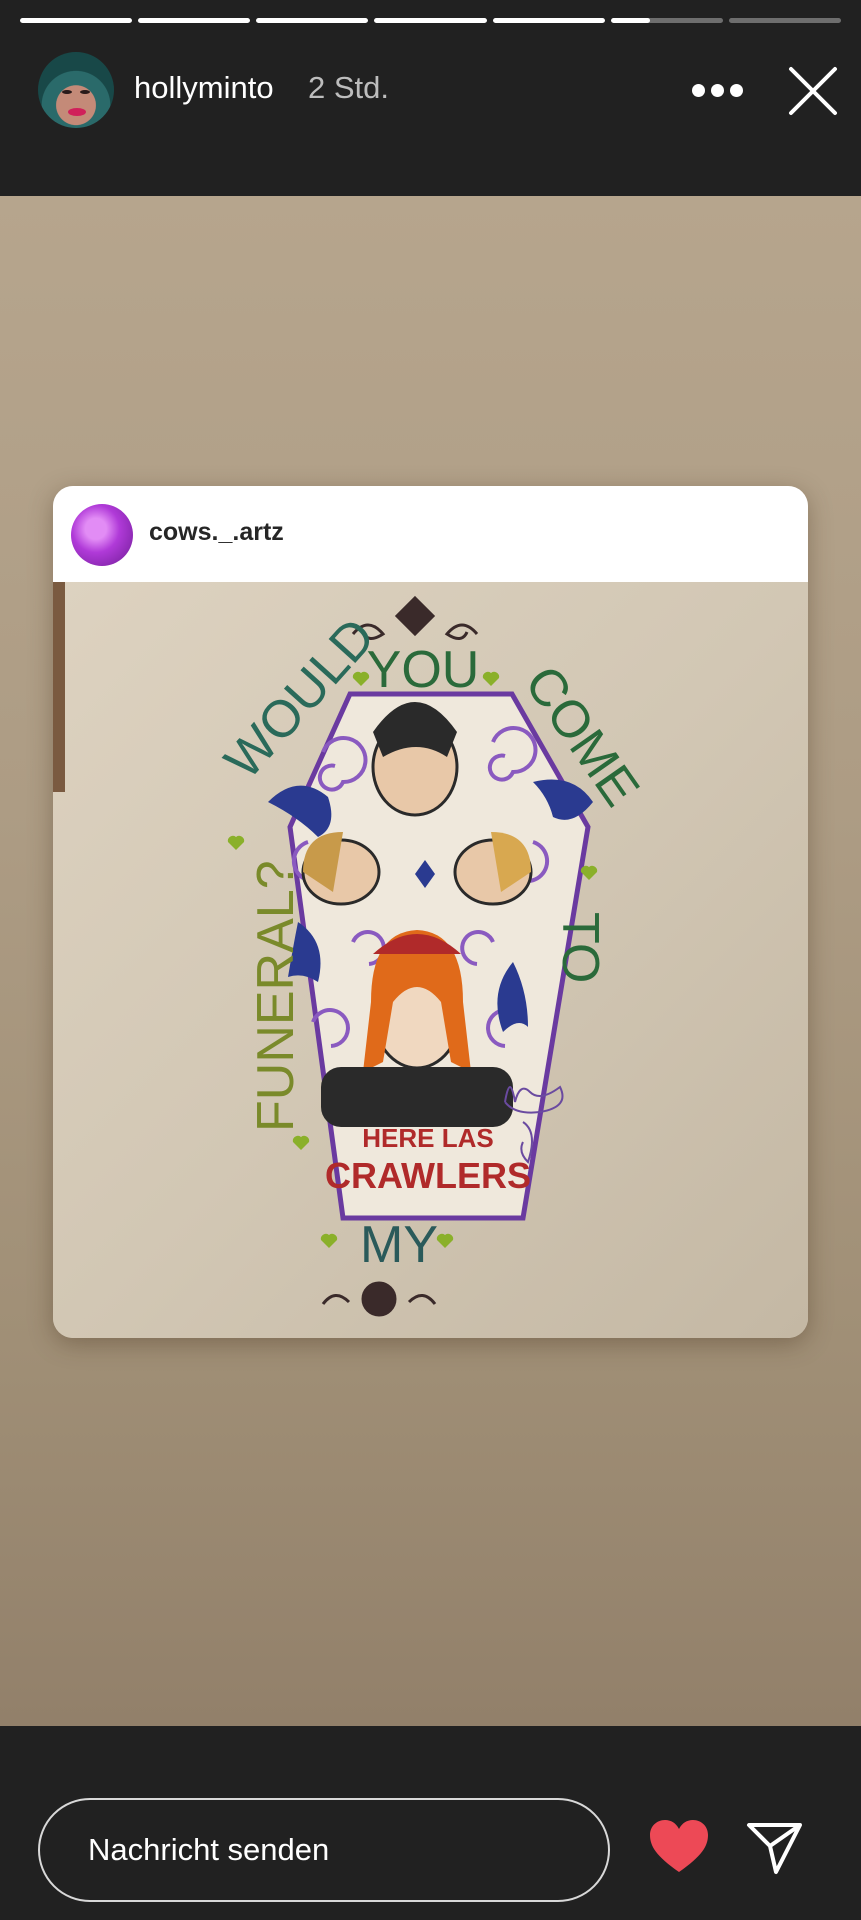 The height and width of the screenshot is (1920, 861). What do you see at coordinates (76, 90) in the screenshot?
I see `user-avatar` at bounding box center [76, 90].